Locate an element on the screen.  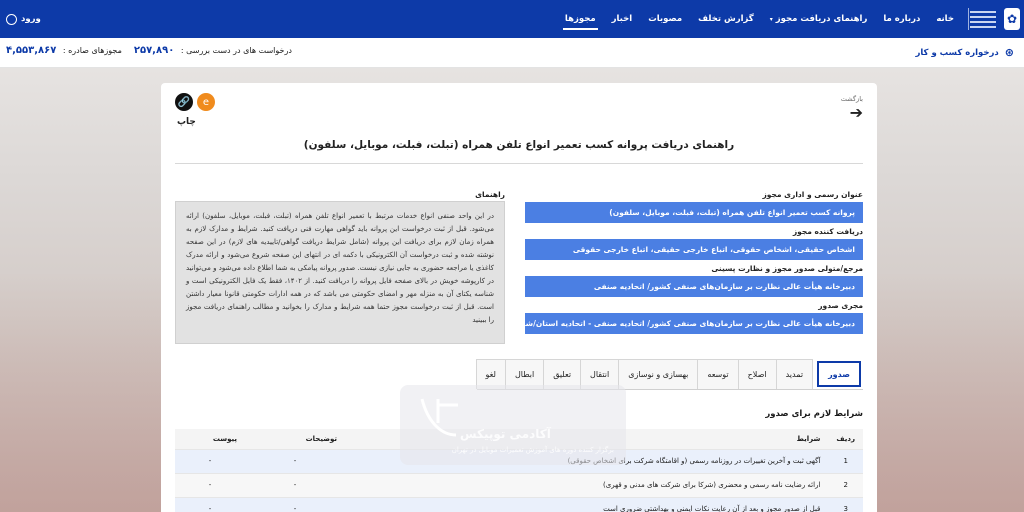
back-label: بازگشت is located at coordinates (851, 99).